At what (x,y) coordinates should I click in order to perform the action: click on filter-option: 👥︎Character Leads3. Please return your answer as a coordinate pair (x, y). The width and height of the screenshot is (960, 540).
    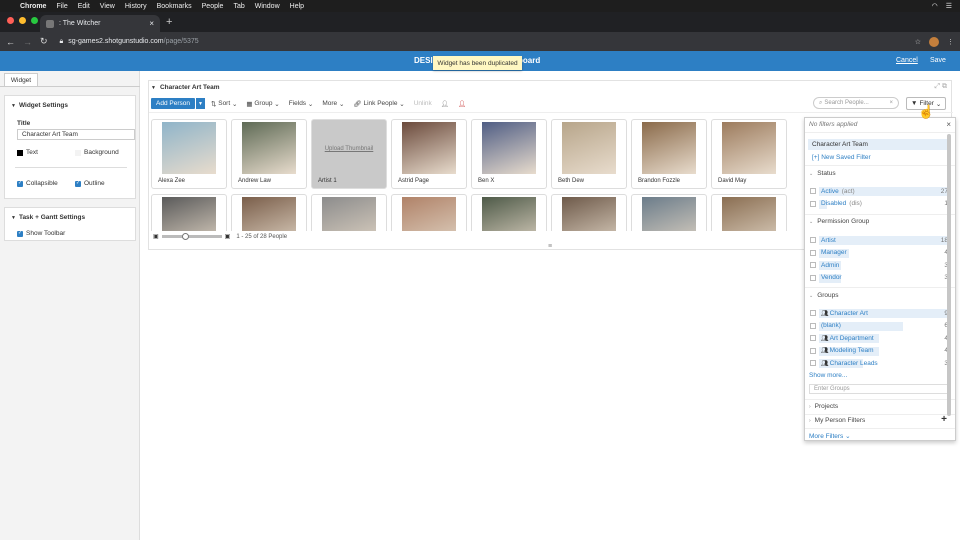
    Looking at the image, I should click on (879, 363).